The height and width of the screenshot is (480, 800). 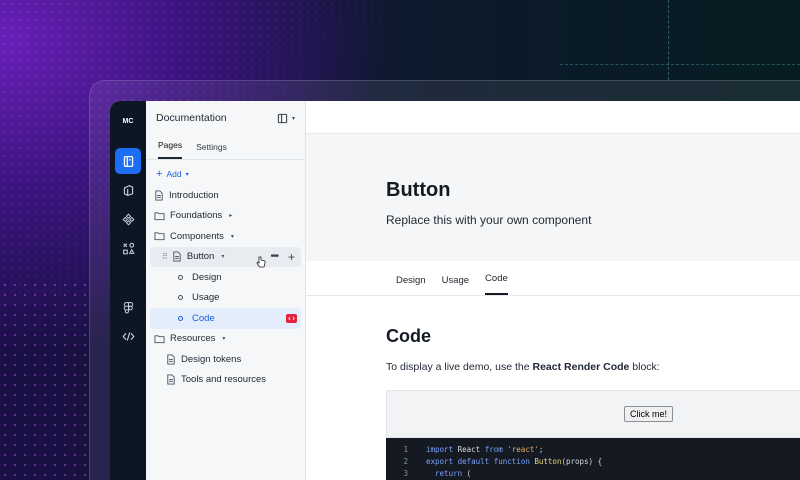 What do you see at coordinates (231, 216) in the screenshot?
I see `chevron-right-icon: ▸` at bounding box center [231, 216].